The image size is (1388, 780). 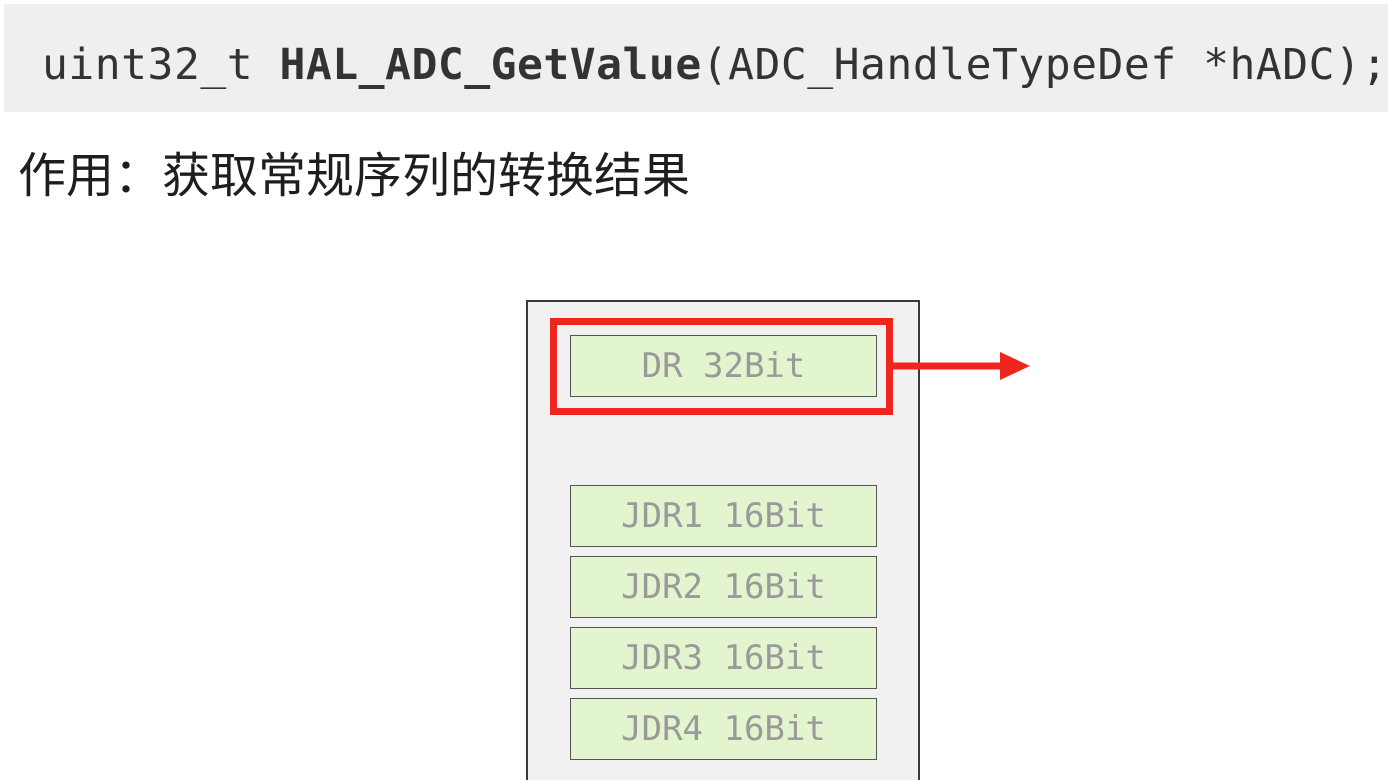 I want to click on function-name: HAL_ADC_GetValue, so click(x=490, y=65).